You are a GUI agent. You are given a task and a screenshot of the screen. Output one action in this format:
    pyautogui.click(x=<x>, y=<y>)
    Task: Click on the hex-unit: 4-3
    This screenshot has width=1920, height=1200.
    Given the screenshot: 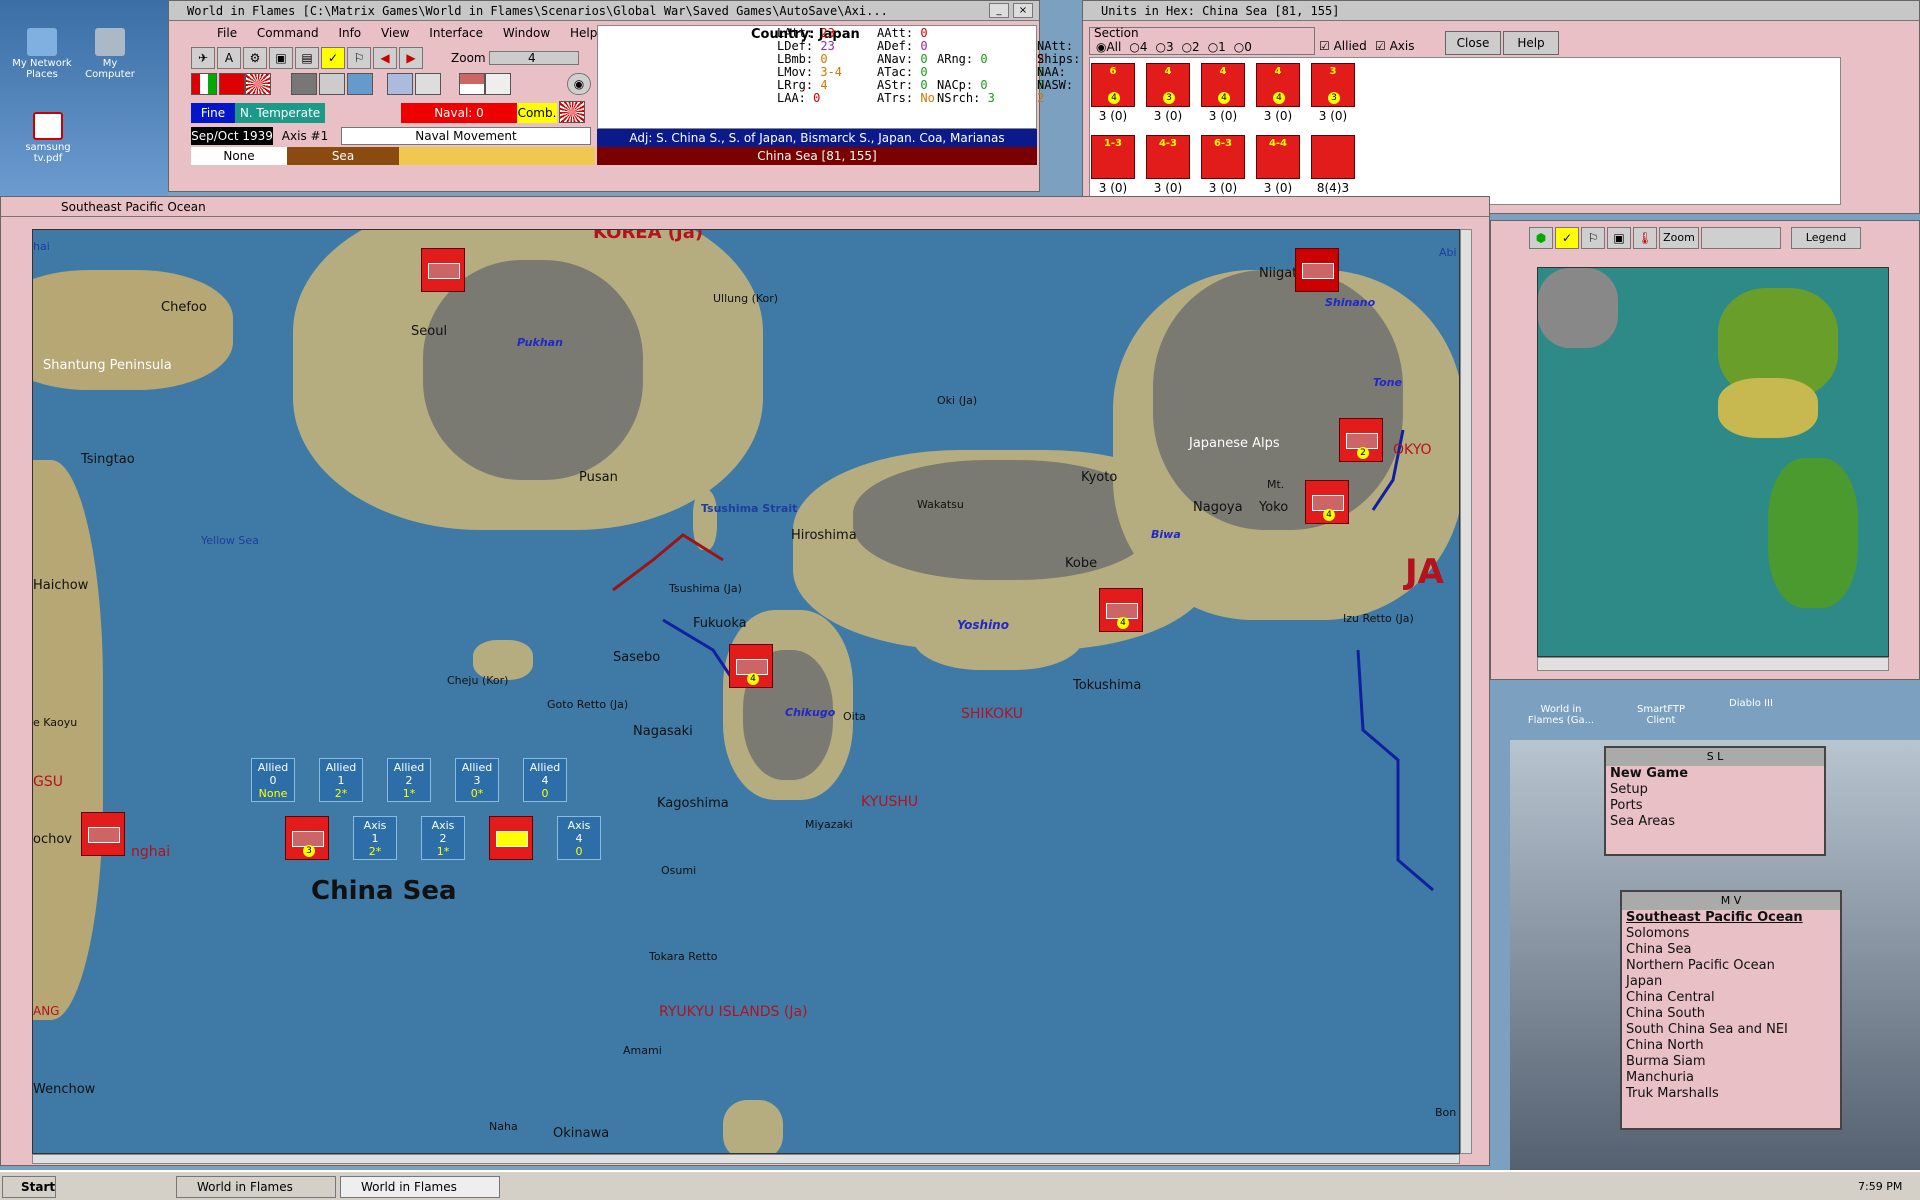 What is the action you would take?
    pyautogui.click(x=1168, y=157)
    